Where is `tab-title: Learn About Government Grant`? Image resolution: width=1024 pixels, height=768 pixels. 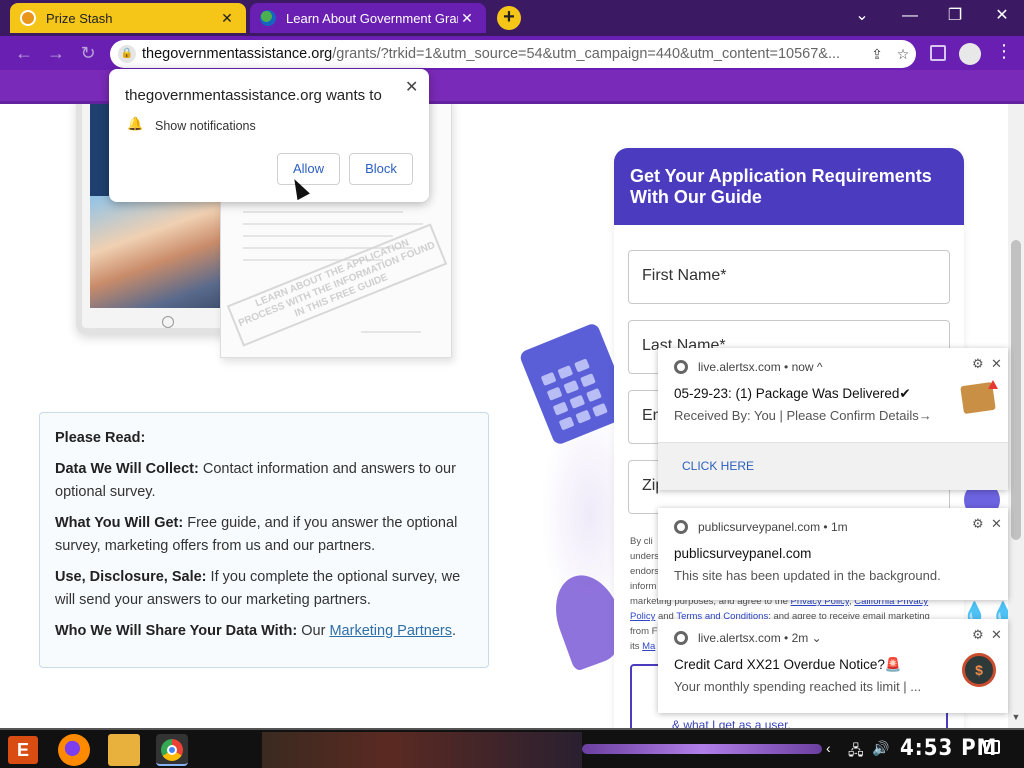
tab-title: Learn About Government Grant is located at coordinates (372, 18).